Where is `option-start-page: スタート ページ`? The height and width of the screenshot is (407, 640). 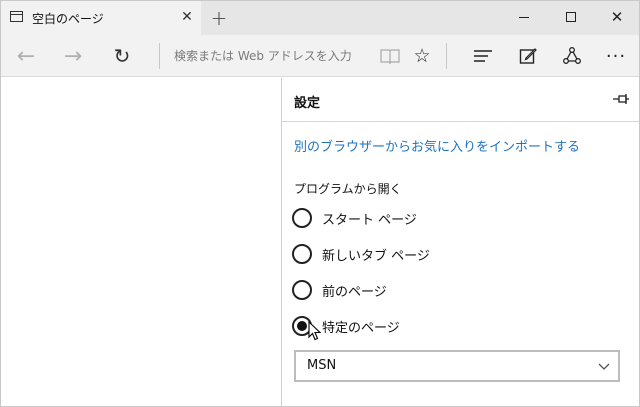
option-start-page: スタート ページ is located at coordinates (354, 218).